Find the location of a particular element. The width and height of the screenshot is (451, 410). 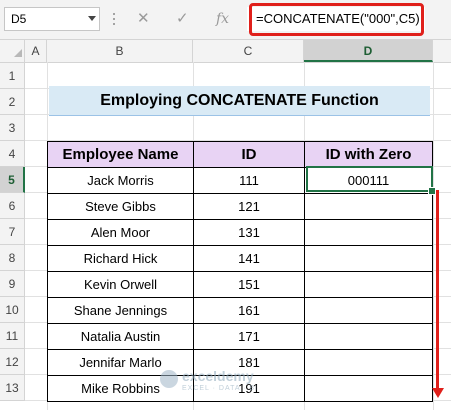

fill-handle is located at coordinates (432, 191).